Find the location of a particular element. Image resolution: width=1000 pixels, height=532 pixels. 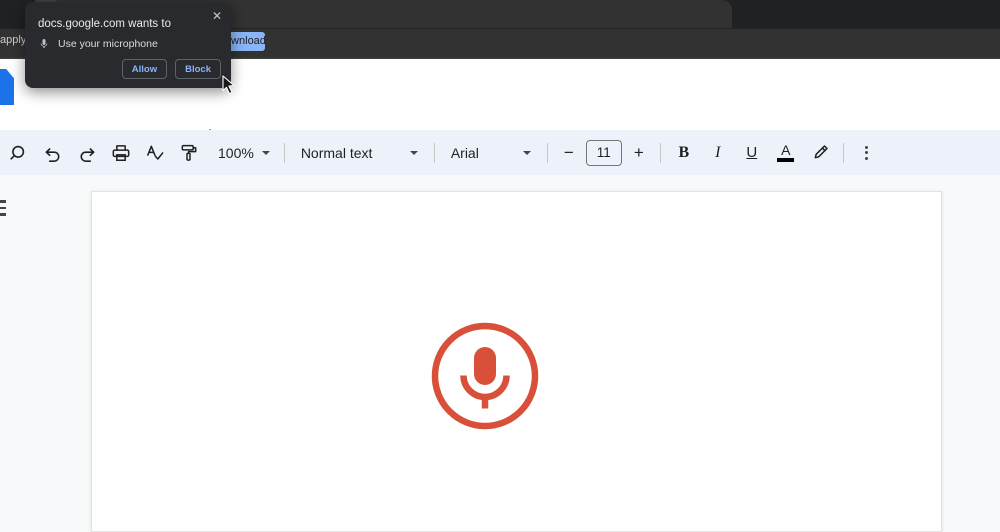

bold-label: B is located at coordinates (684, 152).